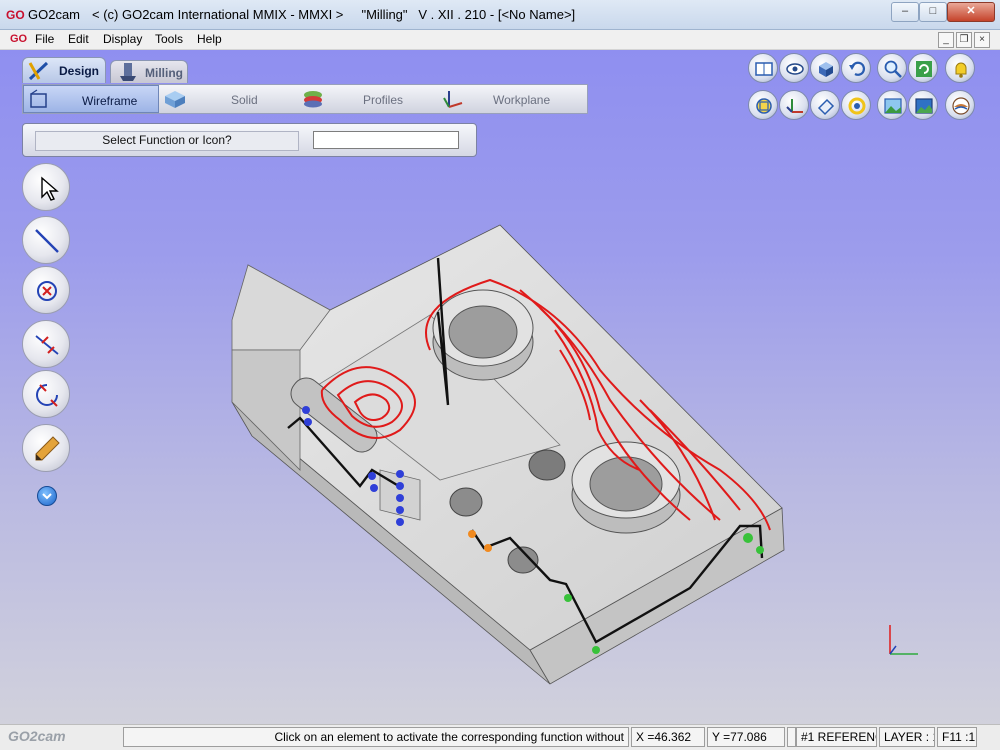  What do you see at coordinates (15, 15) in the screenshot?
I see `app-logo: GO` at bounding box center [15, 15].